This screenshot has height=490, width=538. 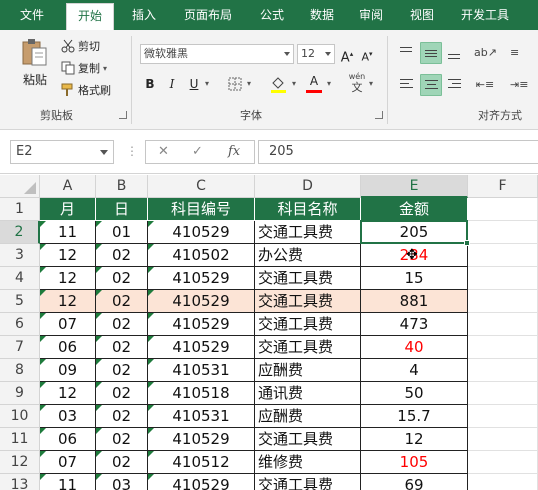 What do you see at coordinates (407, 53) in the screenshot?
I see `align-top-button` at bounding box center [407, 53].